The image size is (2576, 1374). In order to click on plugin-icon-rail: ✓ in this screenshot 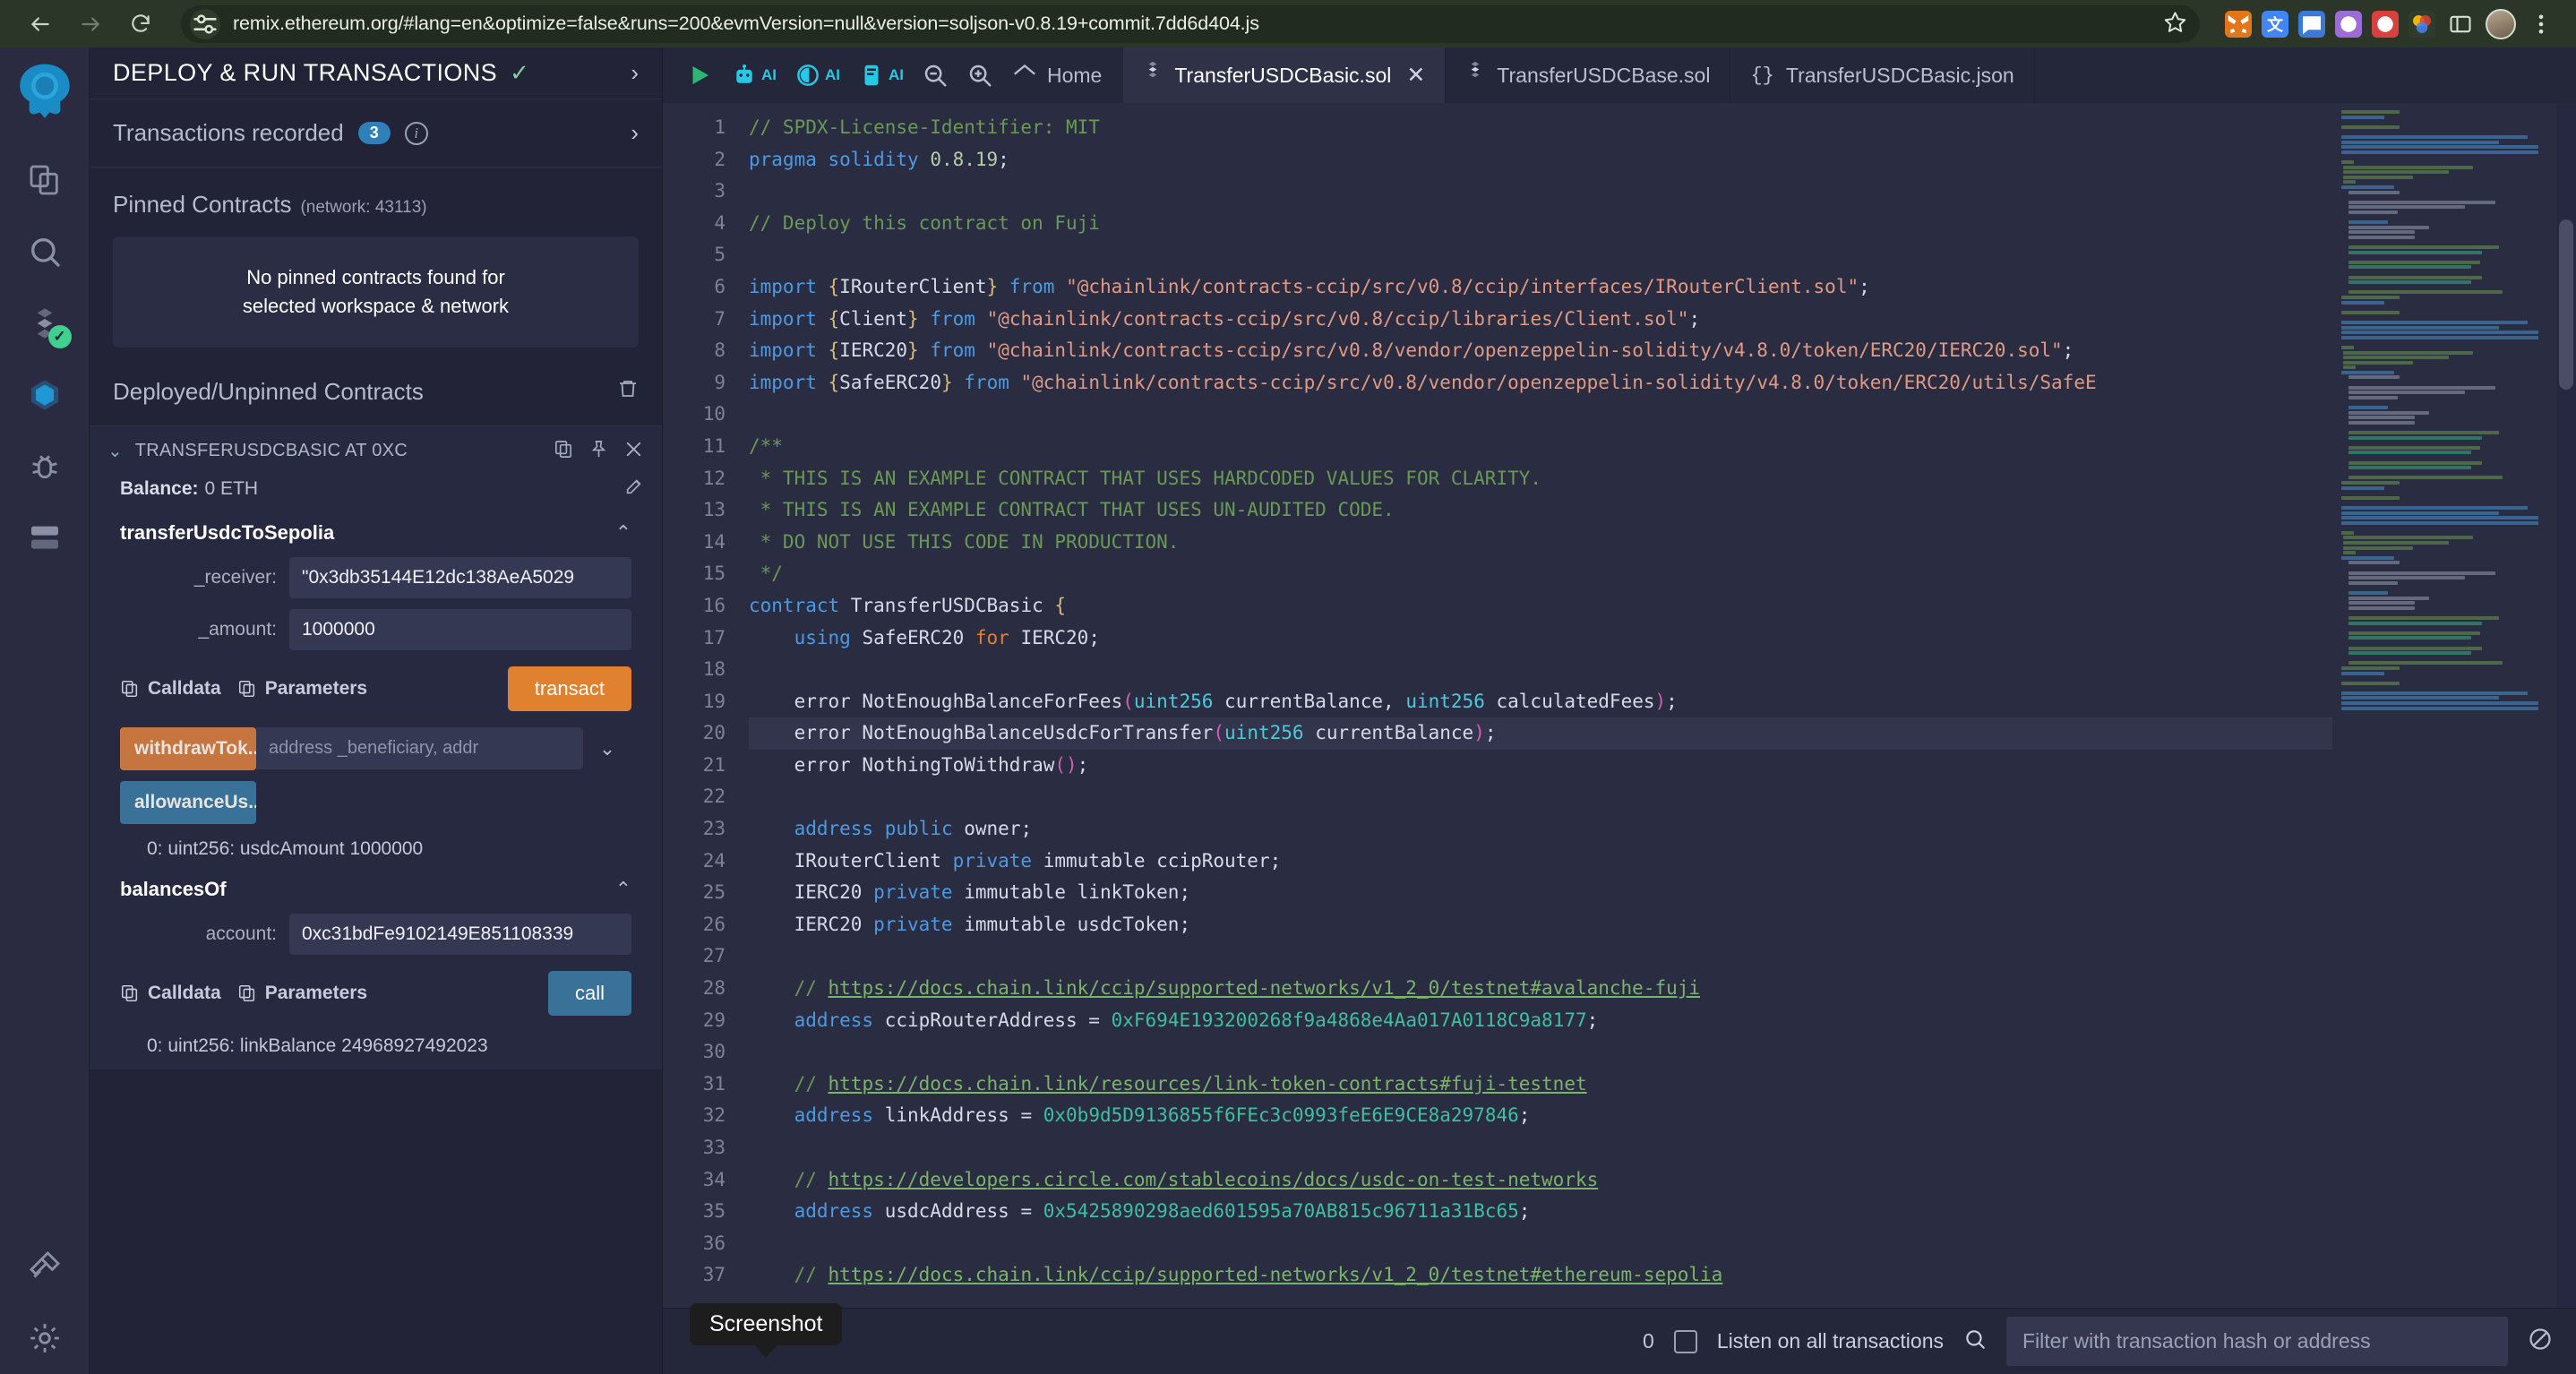, I will do `click(45, 710)`.